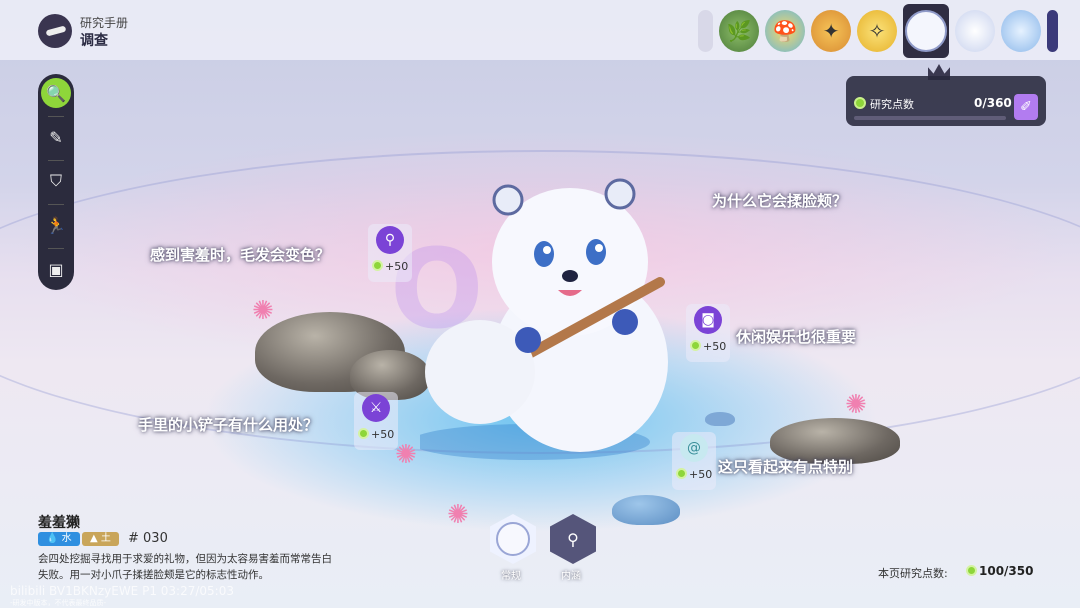 The height and width of the screenshot is (608, 1080). Describe the element at coordinates (694, 448) in the screenshot. I see `swirl-icon: @` at that location.